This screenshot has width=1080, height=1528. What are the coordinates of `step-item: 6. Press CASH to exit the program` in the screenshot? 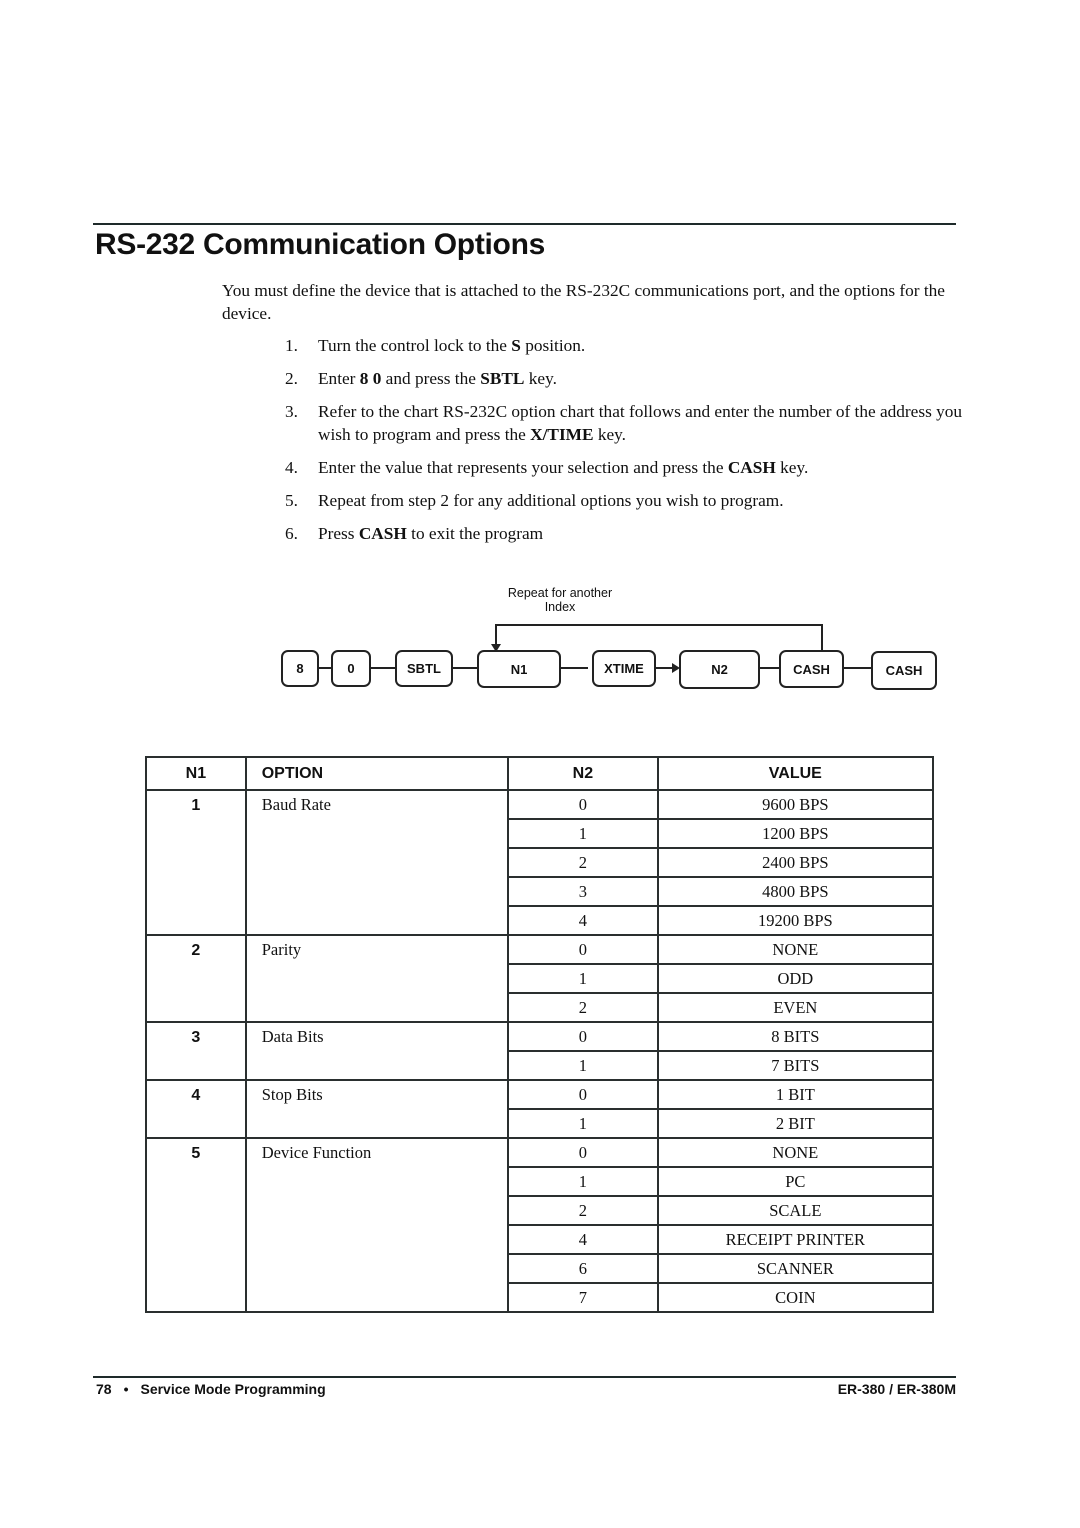 It's located at (625, 533).